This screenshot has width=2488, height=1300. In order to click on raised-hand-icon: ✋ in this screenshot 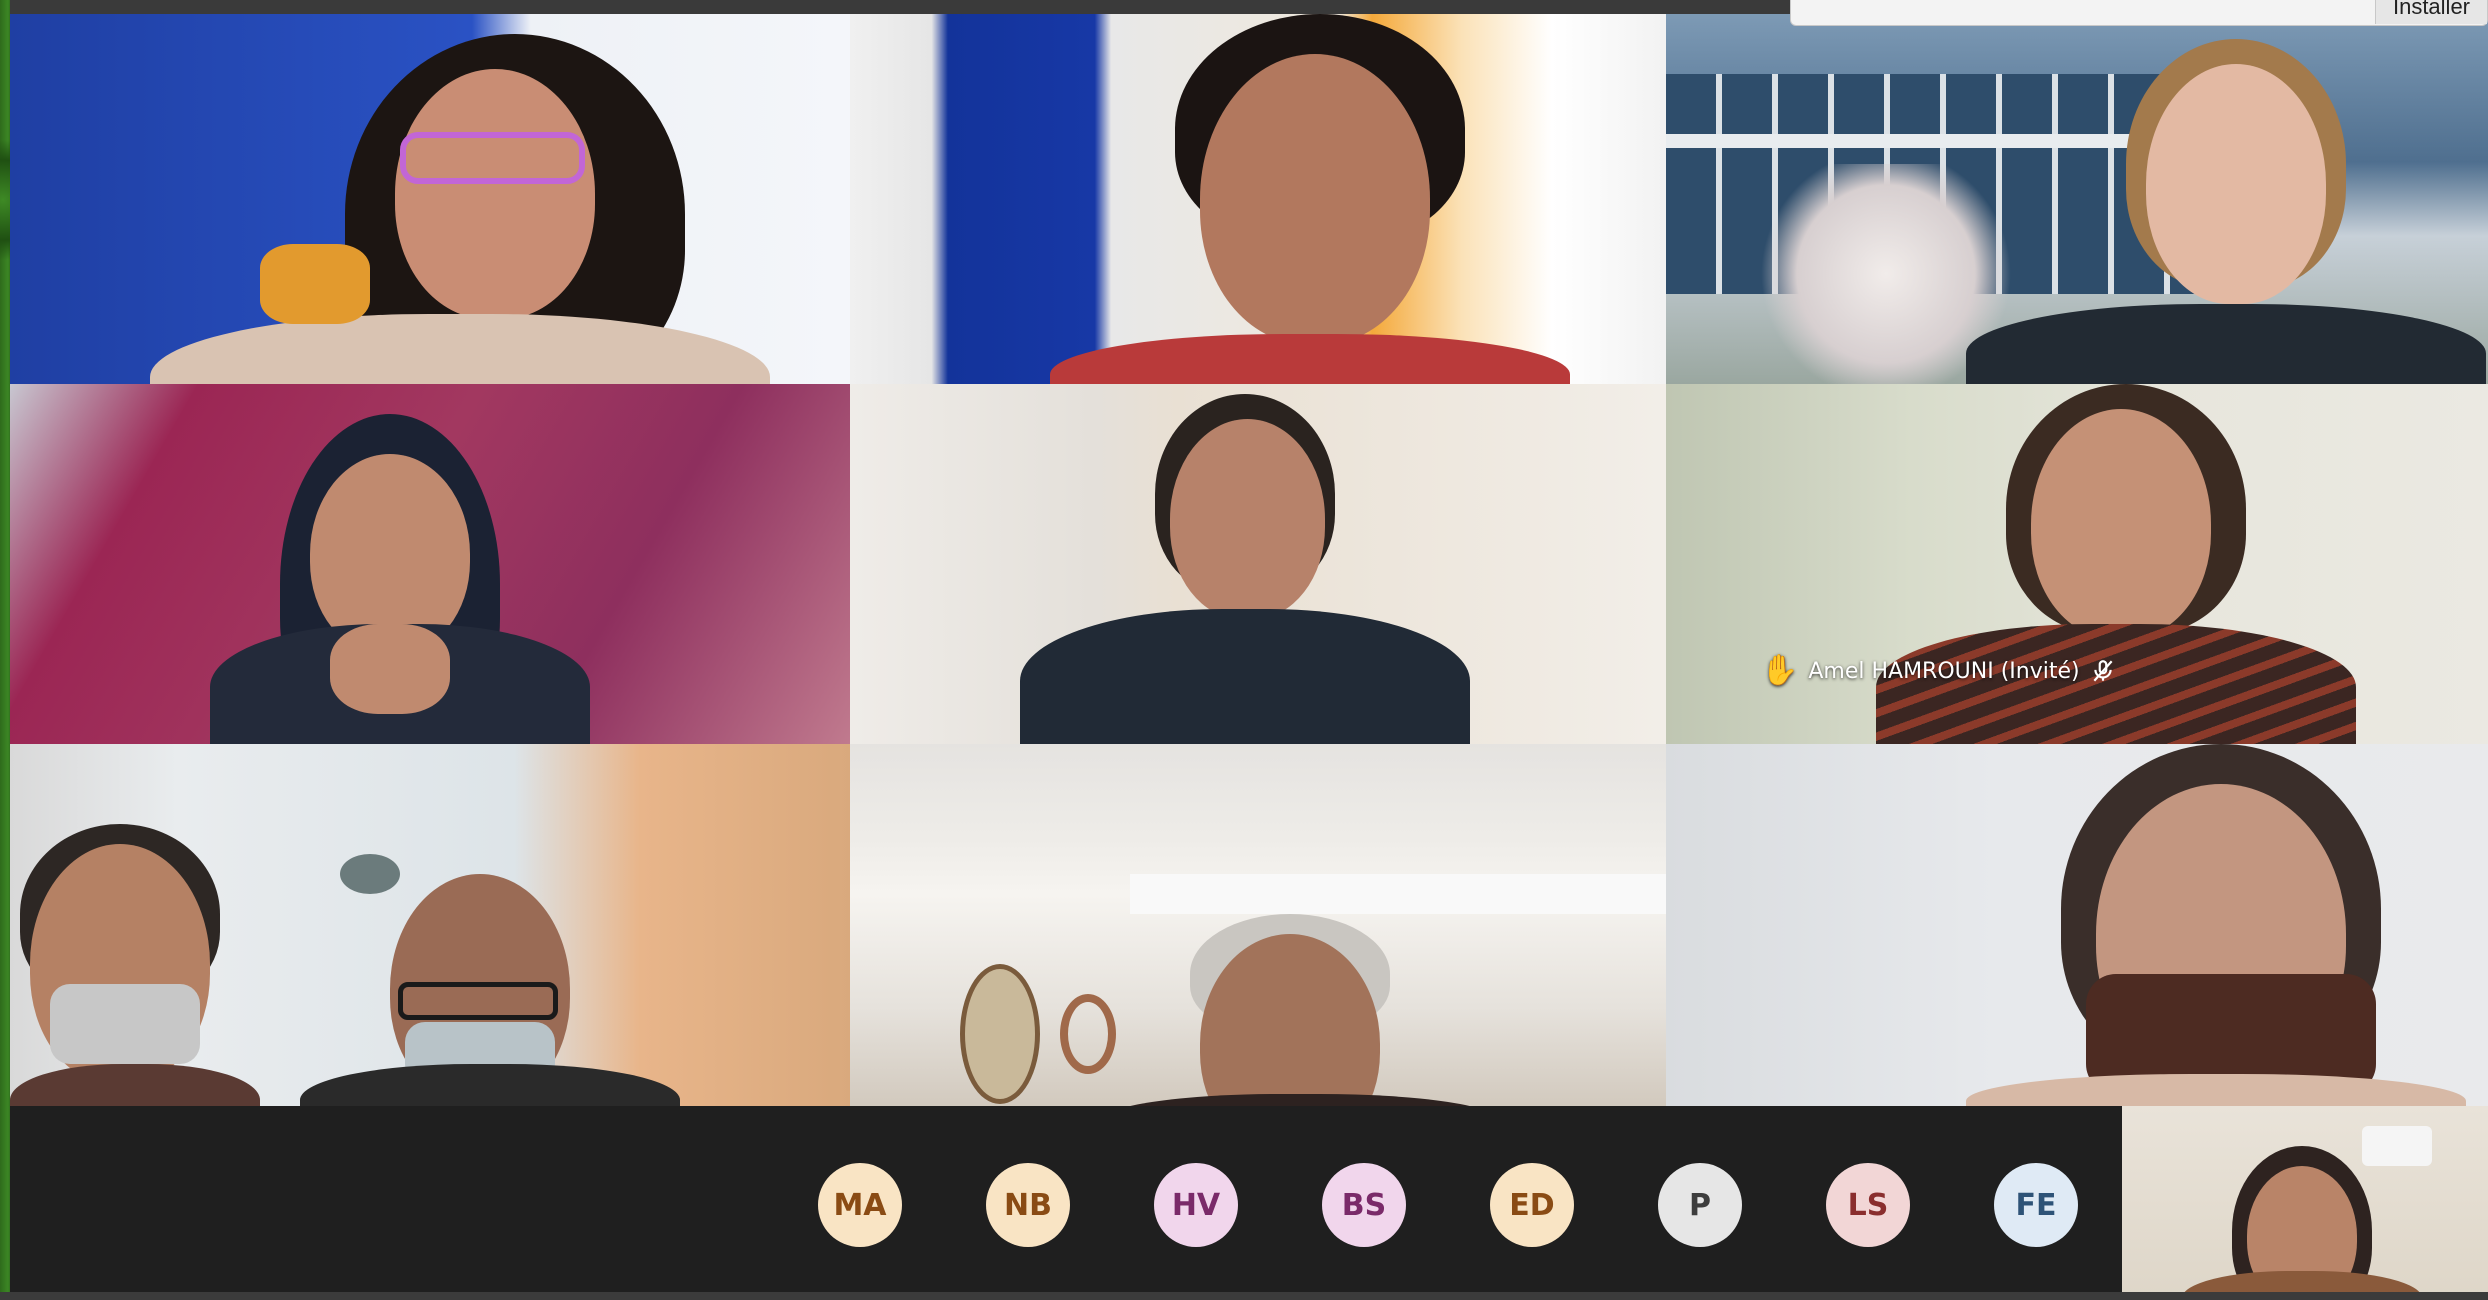, I will do `click(1780, 670)`.